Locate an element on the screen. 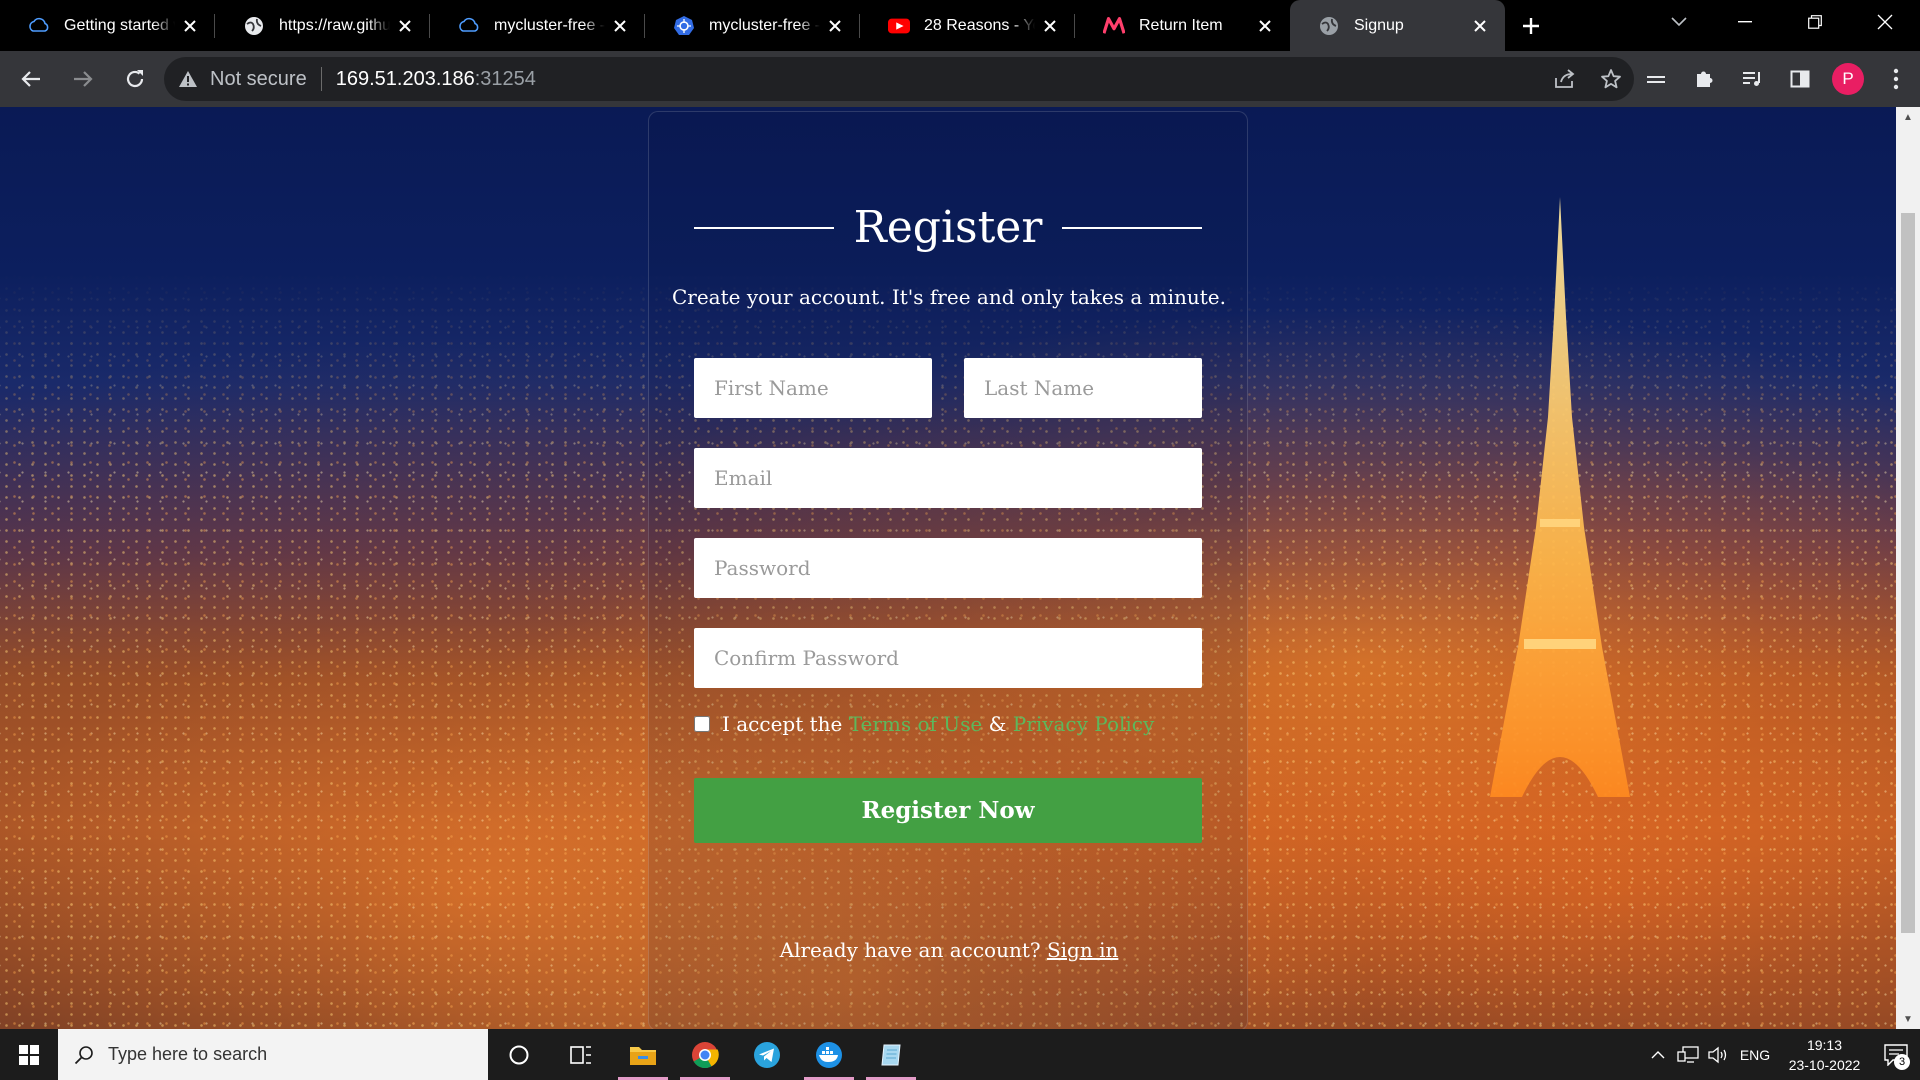 Image resolution: width=1920 pixels, height=1080 pixels. browser-toolbar: Not secure 169.51.203.186:31254 P is located at coordinates (960, 79).